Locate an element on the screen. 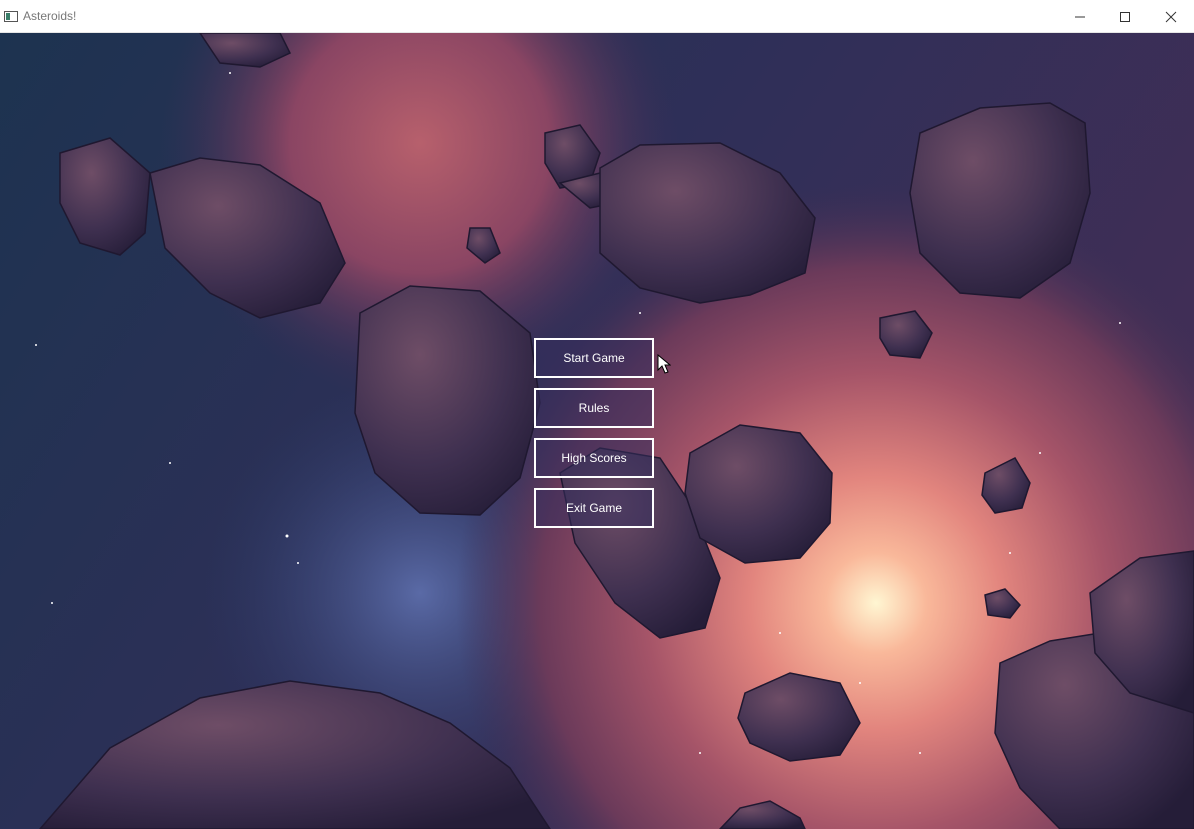 This screenshot has height=829, width=1194. app-icon is located at coordinates (11, 16).